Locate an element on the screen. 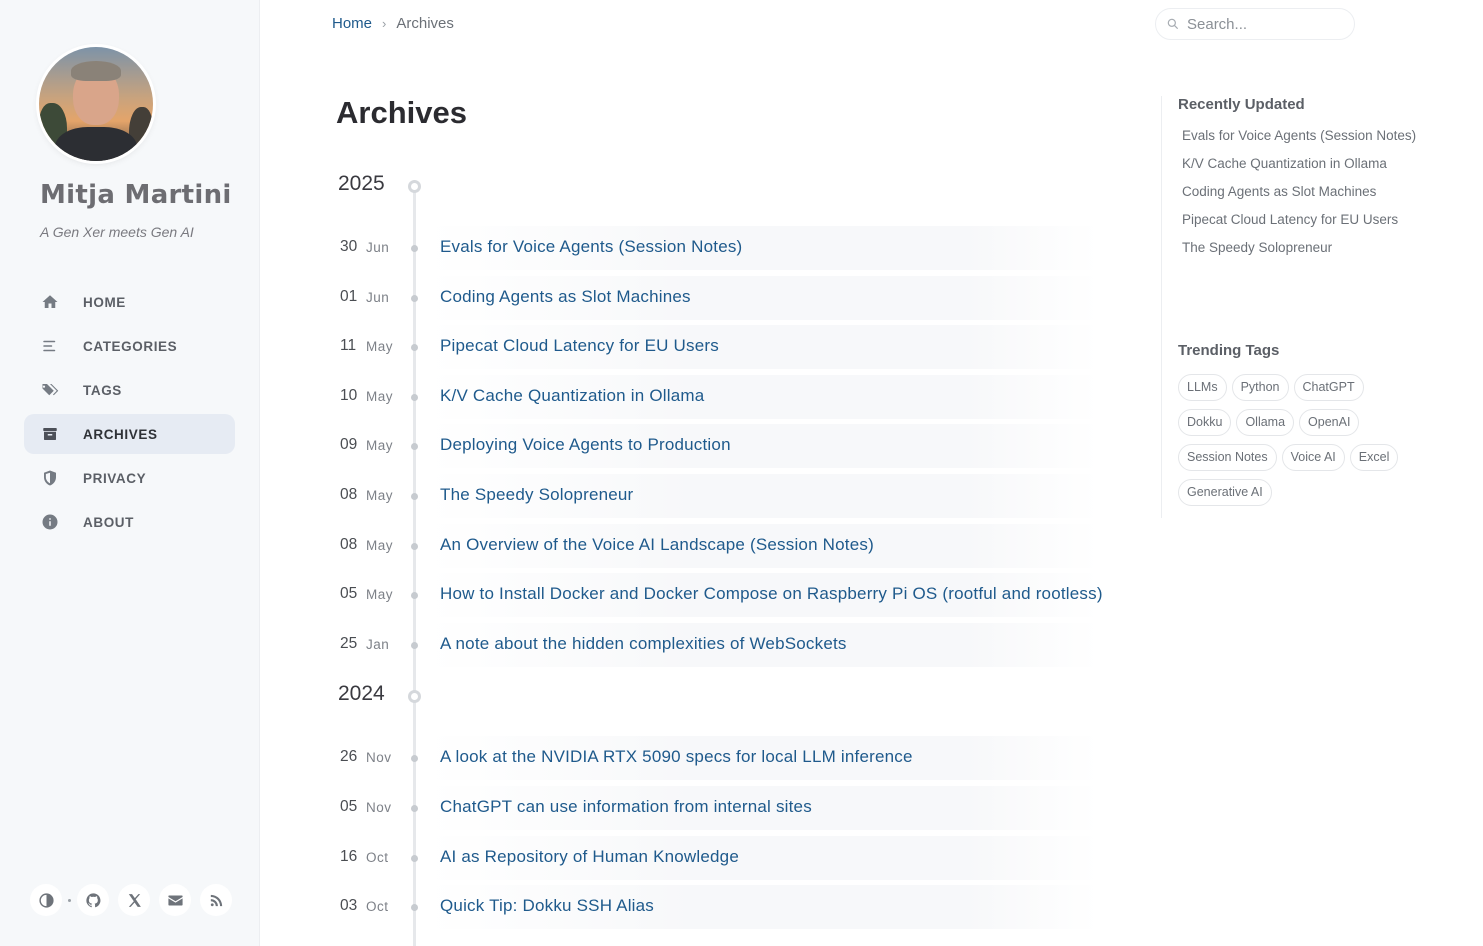  nav-item-home: HOME is located at coordinates (129, 302).